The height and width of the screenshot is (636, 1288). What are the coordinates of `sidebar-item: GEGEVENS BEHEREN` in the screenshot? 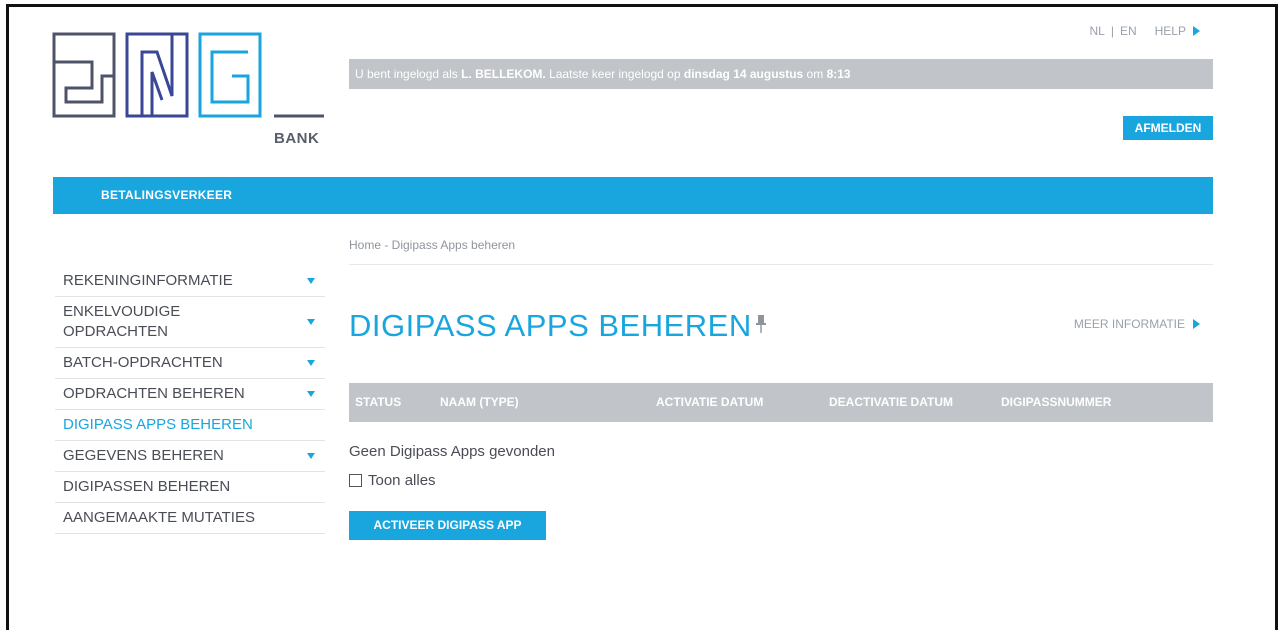 It's located at (190, 456).